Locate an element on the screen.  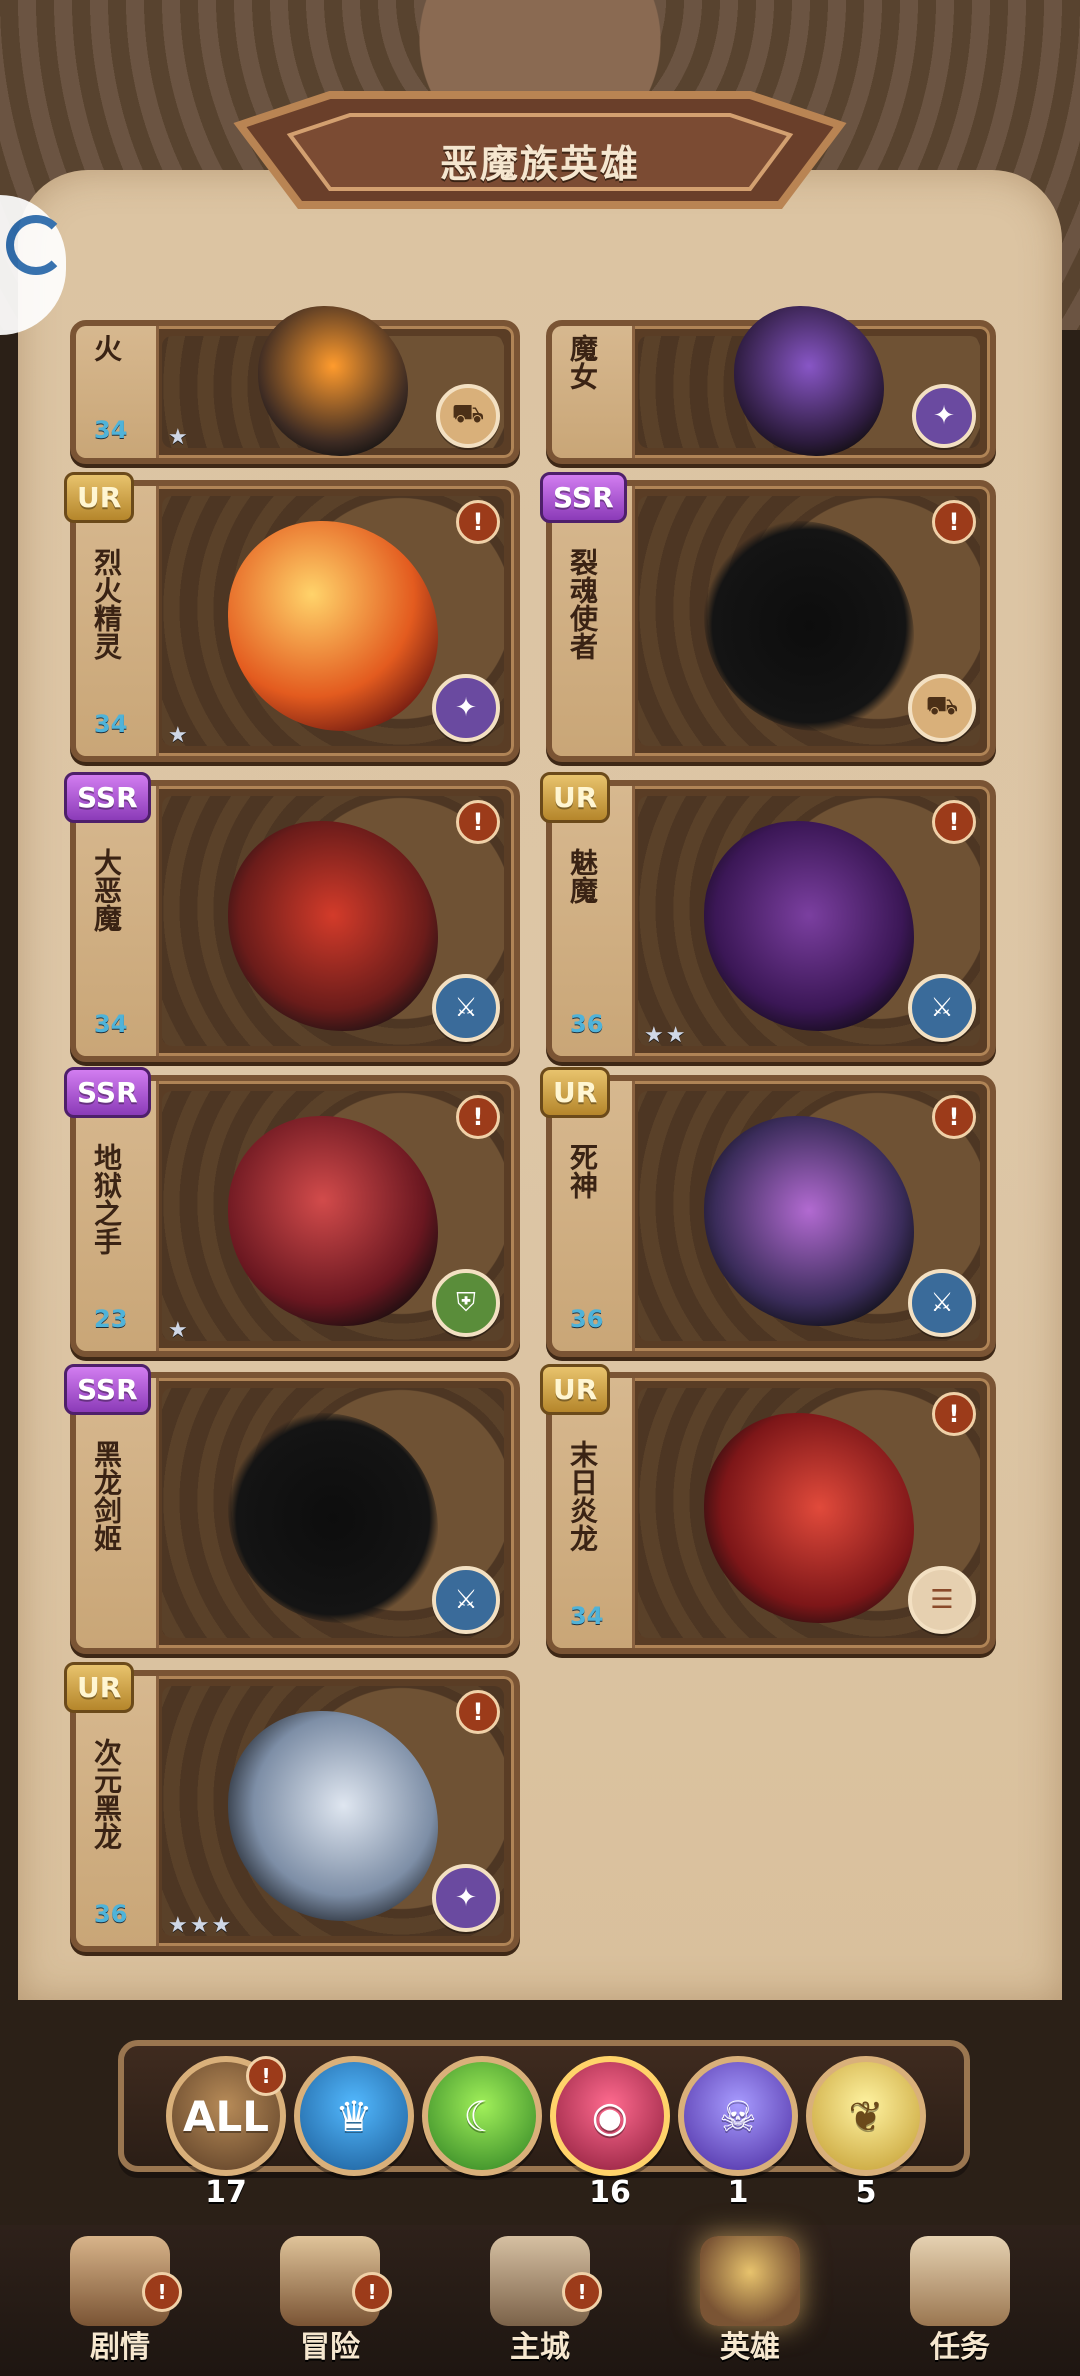
hero-stars: ★★ is located at coordinates (666, 1035).